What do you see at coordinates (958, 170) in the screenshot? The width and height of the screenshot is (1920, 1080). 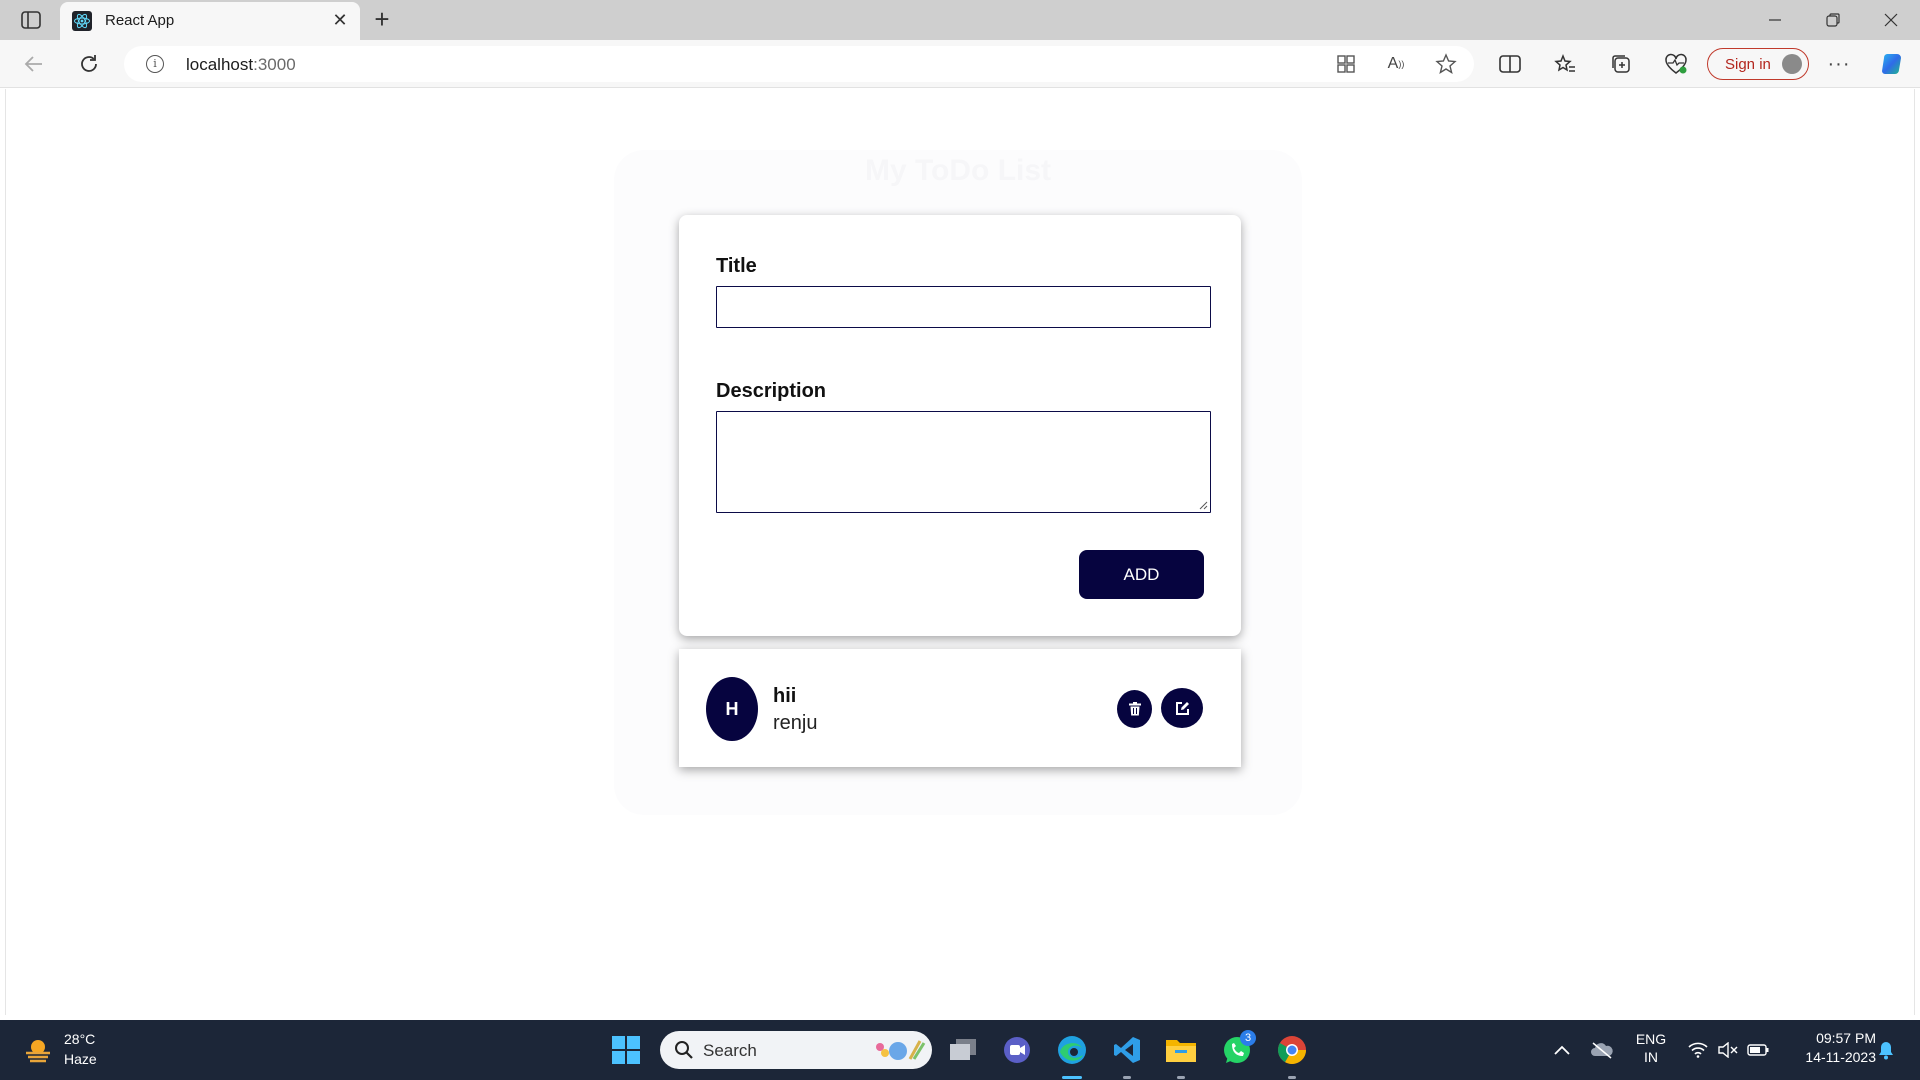 I see `page-title: My ToDo List` at bounding box center [958, 170].